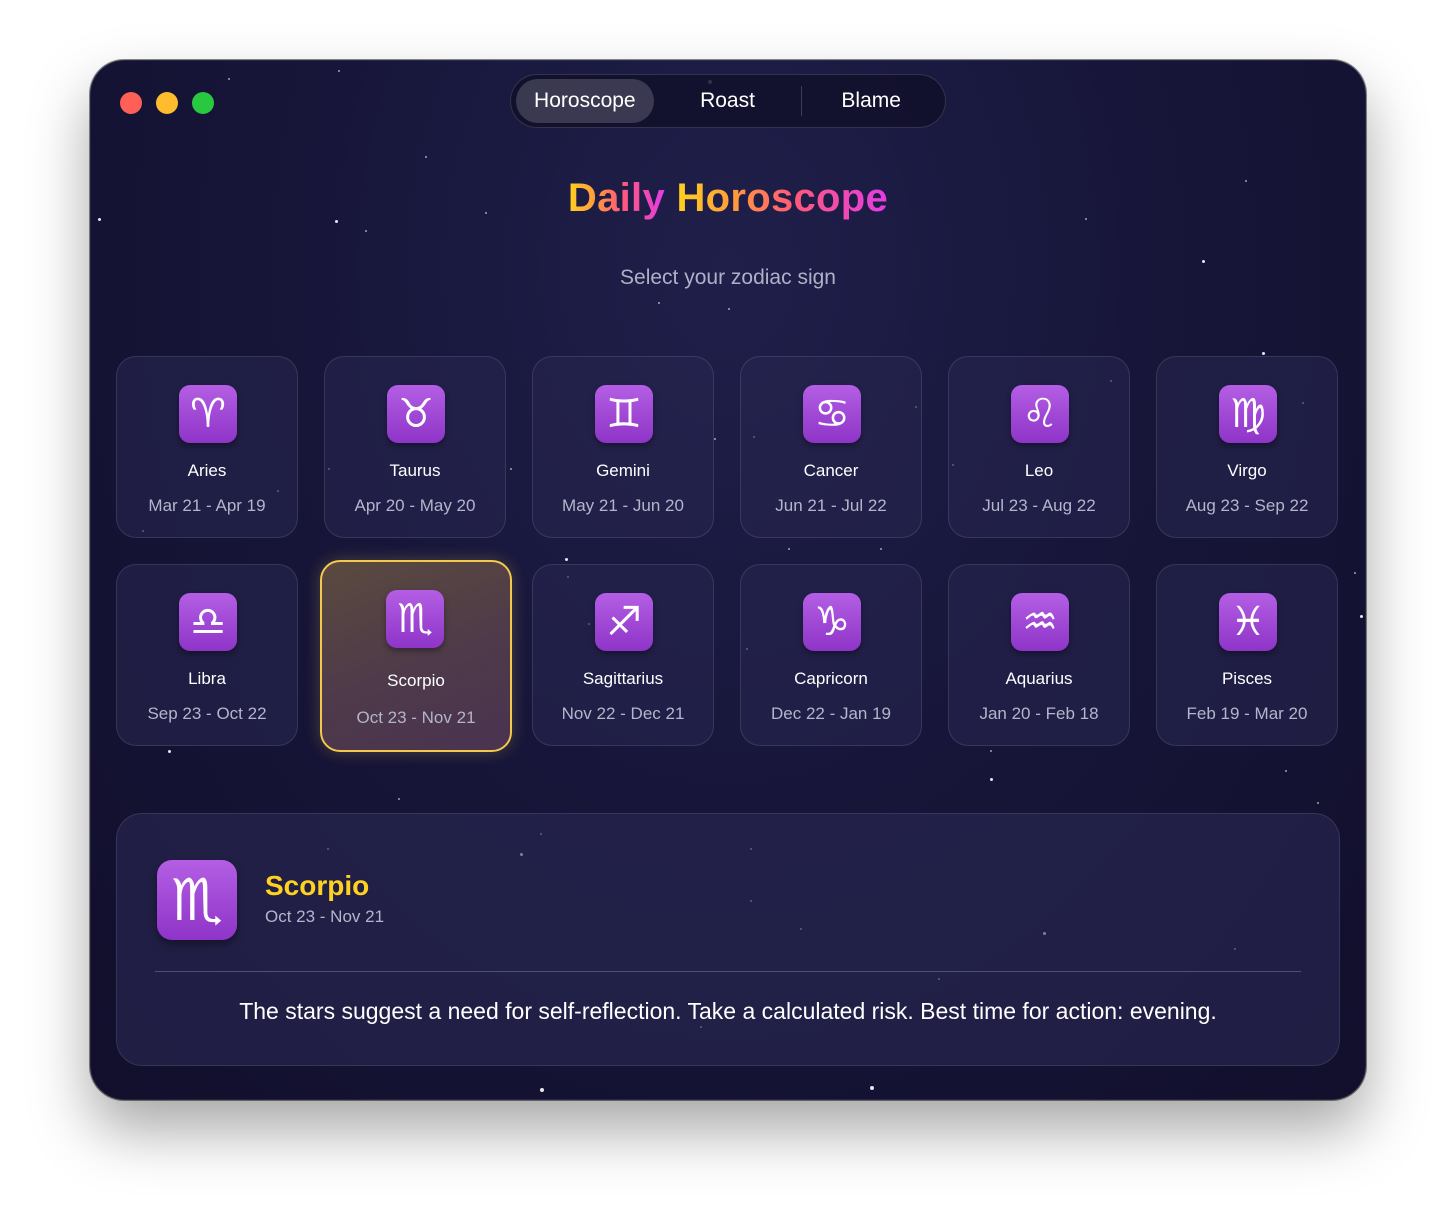 The width and height of the screenshot is (1456, 1218). Describe the element at coordinates (585, 101) in the screenshot. I see `tab-horoscope: Horoscope` at that location.